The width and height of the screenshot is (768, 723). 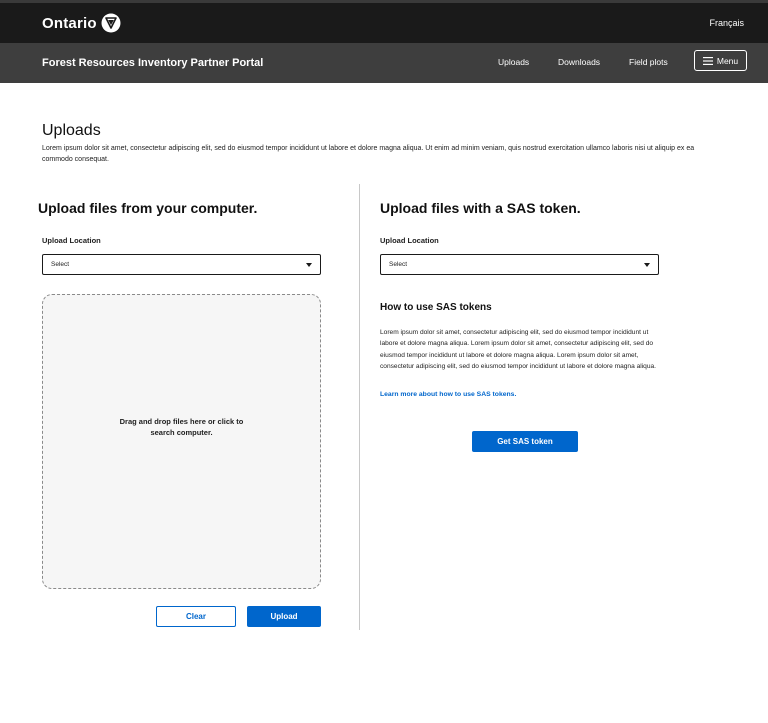 I want to click on page-title: Uploads, so click(x=71, y=130).